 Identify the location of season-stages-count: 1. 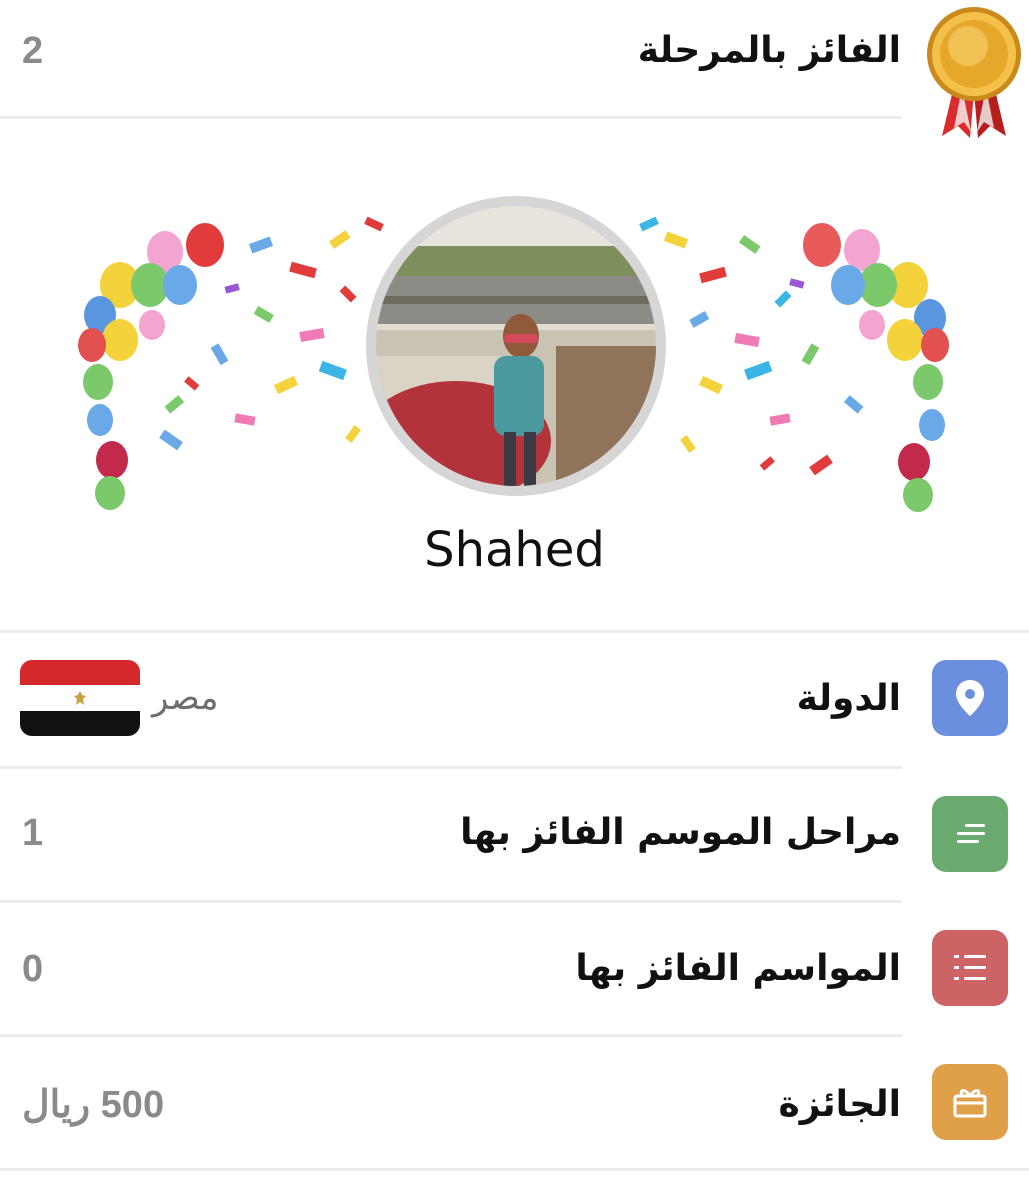
(33, 833).